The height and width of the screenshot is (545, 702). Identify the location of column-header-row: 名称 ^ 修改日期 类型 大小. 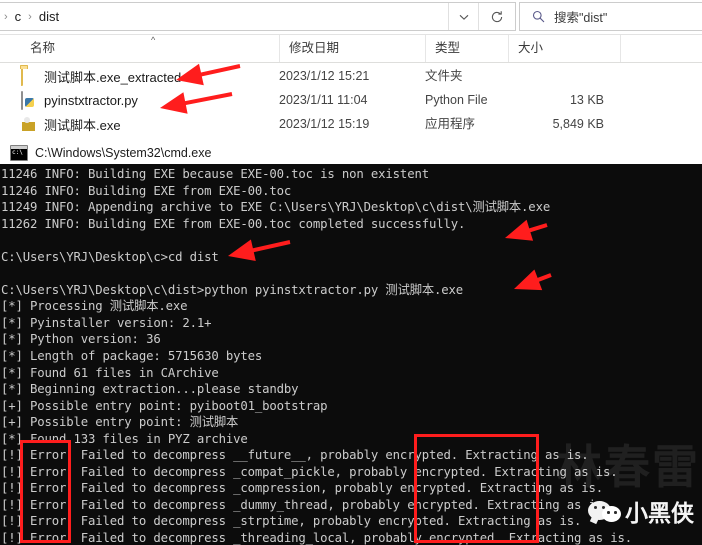
(351, 49).